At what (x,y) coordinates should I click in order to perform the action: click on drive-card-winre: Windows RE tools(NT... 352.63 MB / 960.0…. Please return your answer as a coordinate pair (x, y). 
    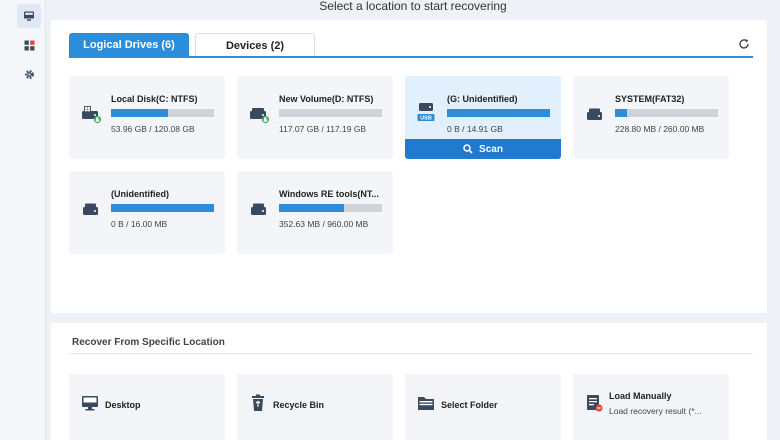
    Looking at the image, I should click on (315, 212).